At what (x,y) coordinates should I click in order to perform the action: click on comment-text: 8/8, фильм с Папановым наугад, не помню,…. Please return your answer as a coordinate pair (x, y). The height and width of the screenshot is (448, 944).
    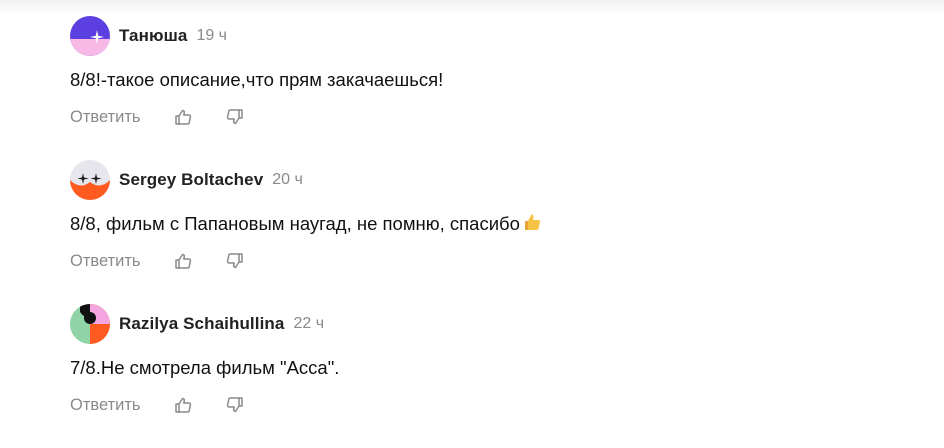
    Looking at the image, I should click on (500, 224).